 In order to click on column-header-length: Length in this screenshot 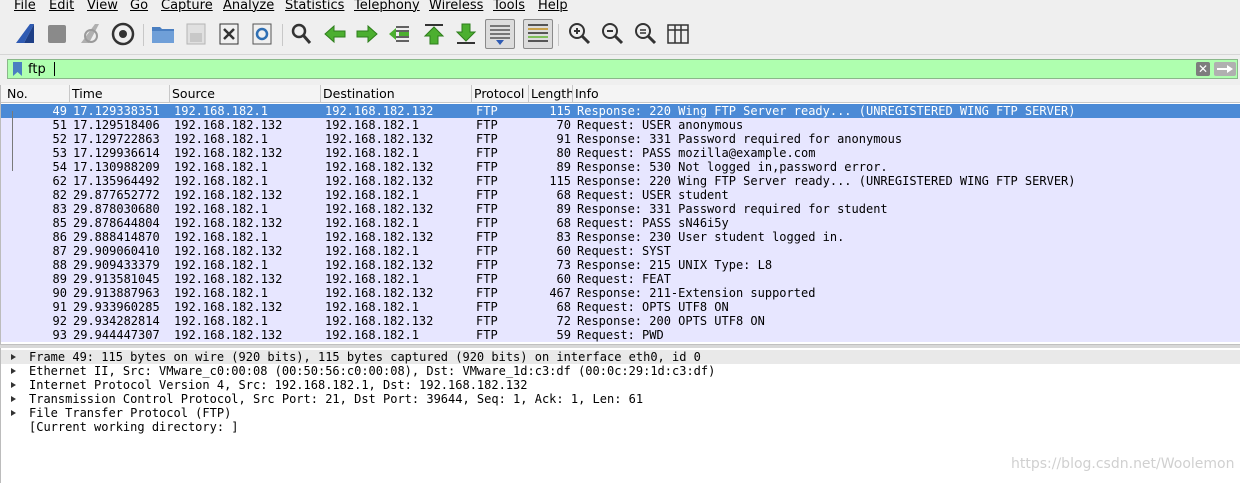, I will do `click(551, 94)`.